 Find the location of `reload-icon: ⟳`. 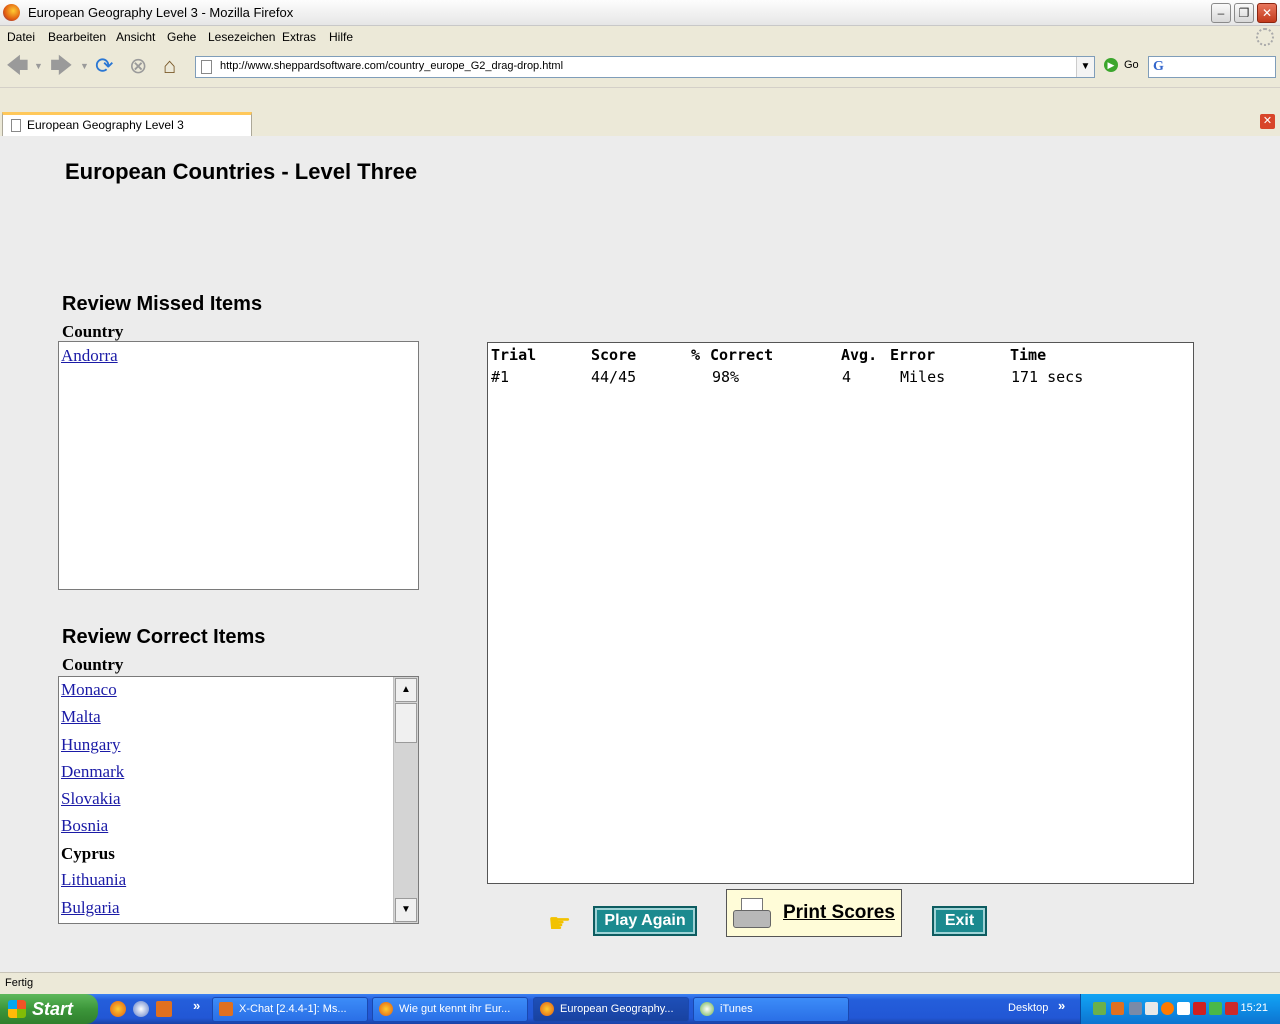

reload-icon: ⟳ is located at coordinates (104, 66).